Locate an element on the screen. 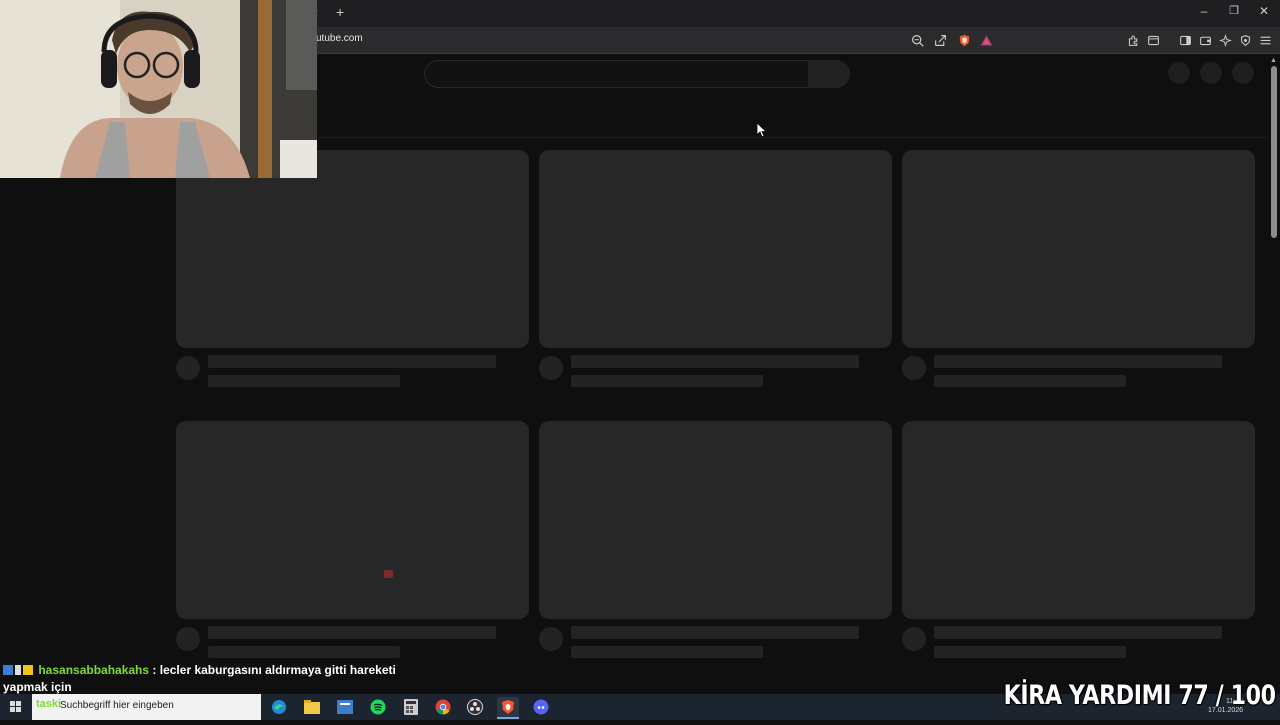  search-button is located at coordinates (829, 74).